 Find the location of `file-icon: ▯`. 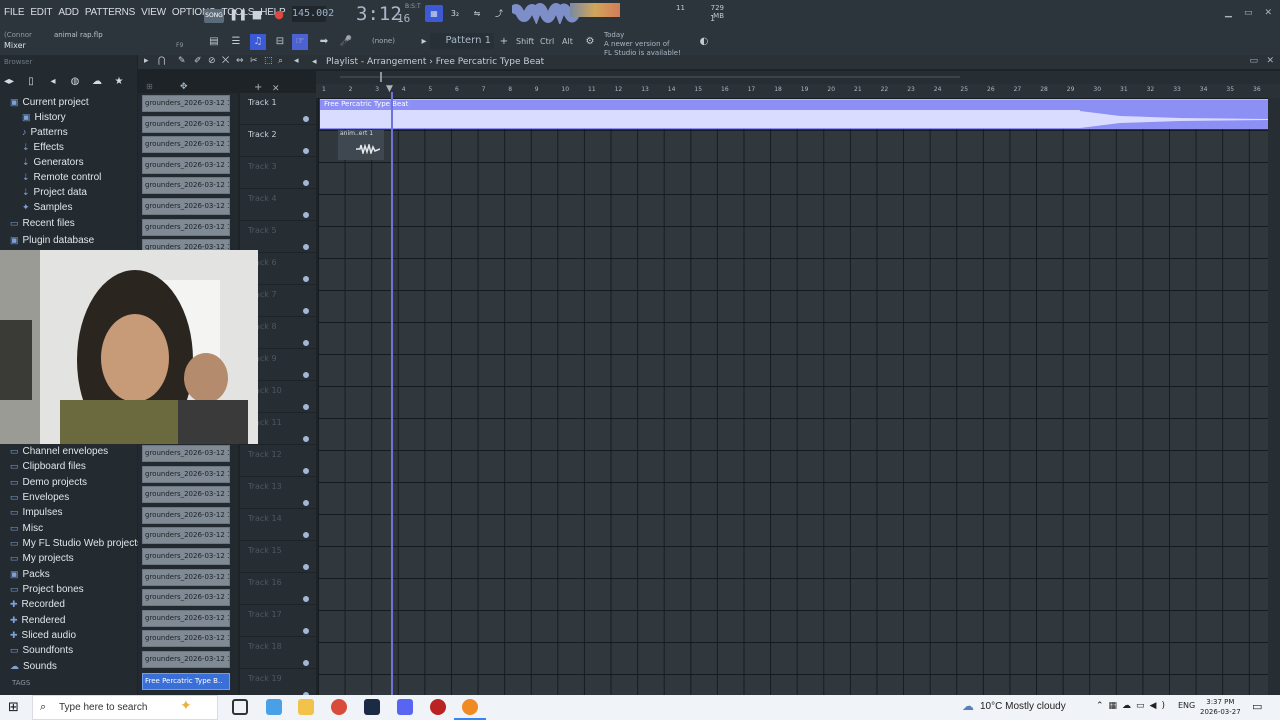

file-icon: ▯ is located at coordinates (31, 82).